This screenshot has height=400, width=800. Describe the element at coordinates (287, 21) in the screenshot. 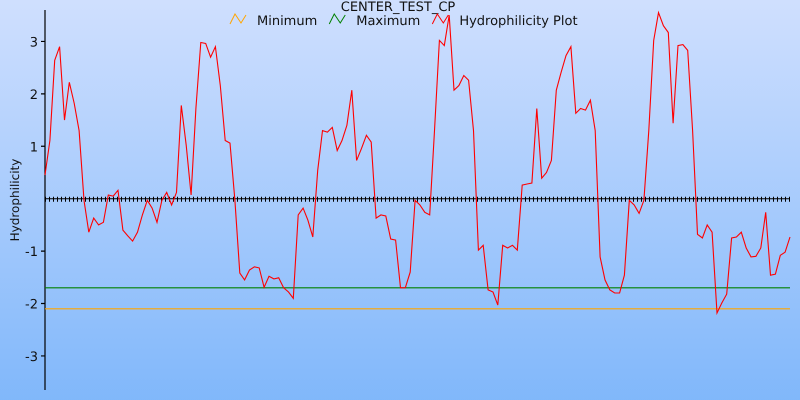

I see `legend-label: Minimum` at that location.